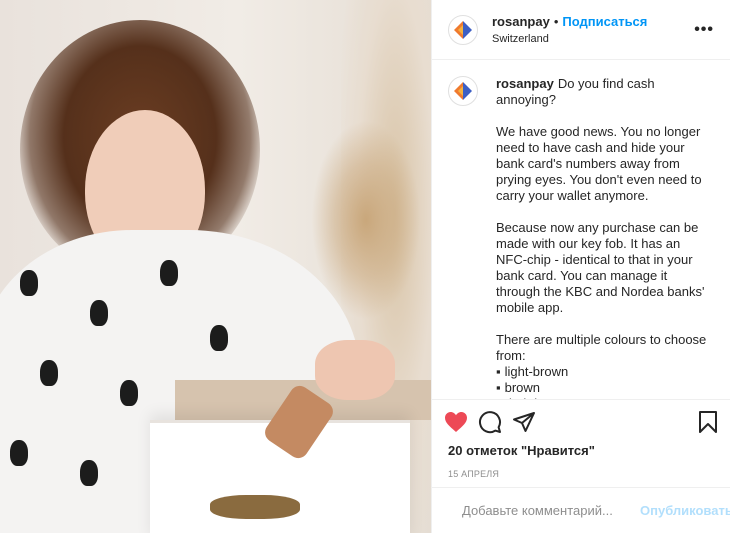  Describe the element at coordinates (708, 421) in the screenshot. I see `bookmark-icon` at that location.